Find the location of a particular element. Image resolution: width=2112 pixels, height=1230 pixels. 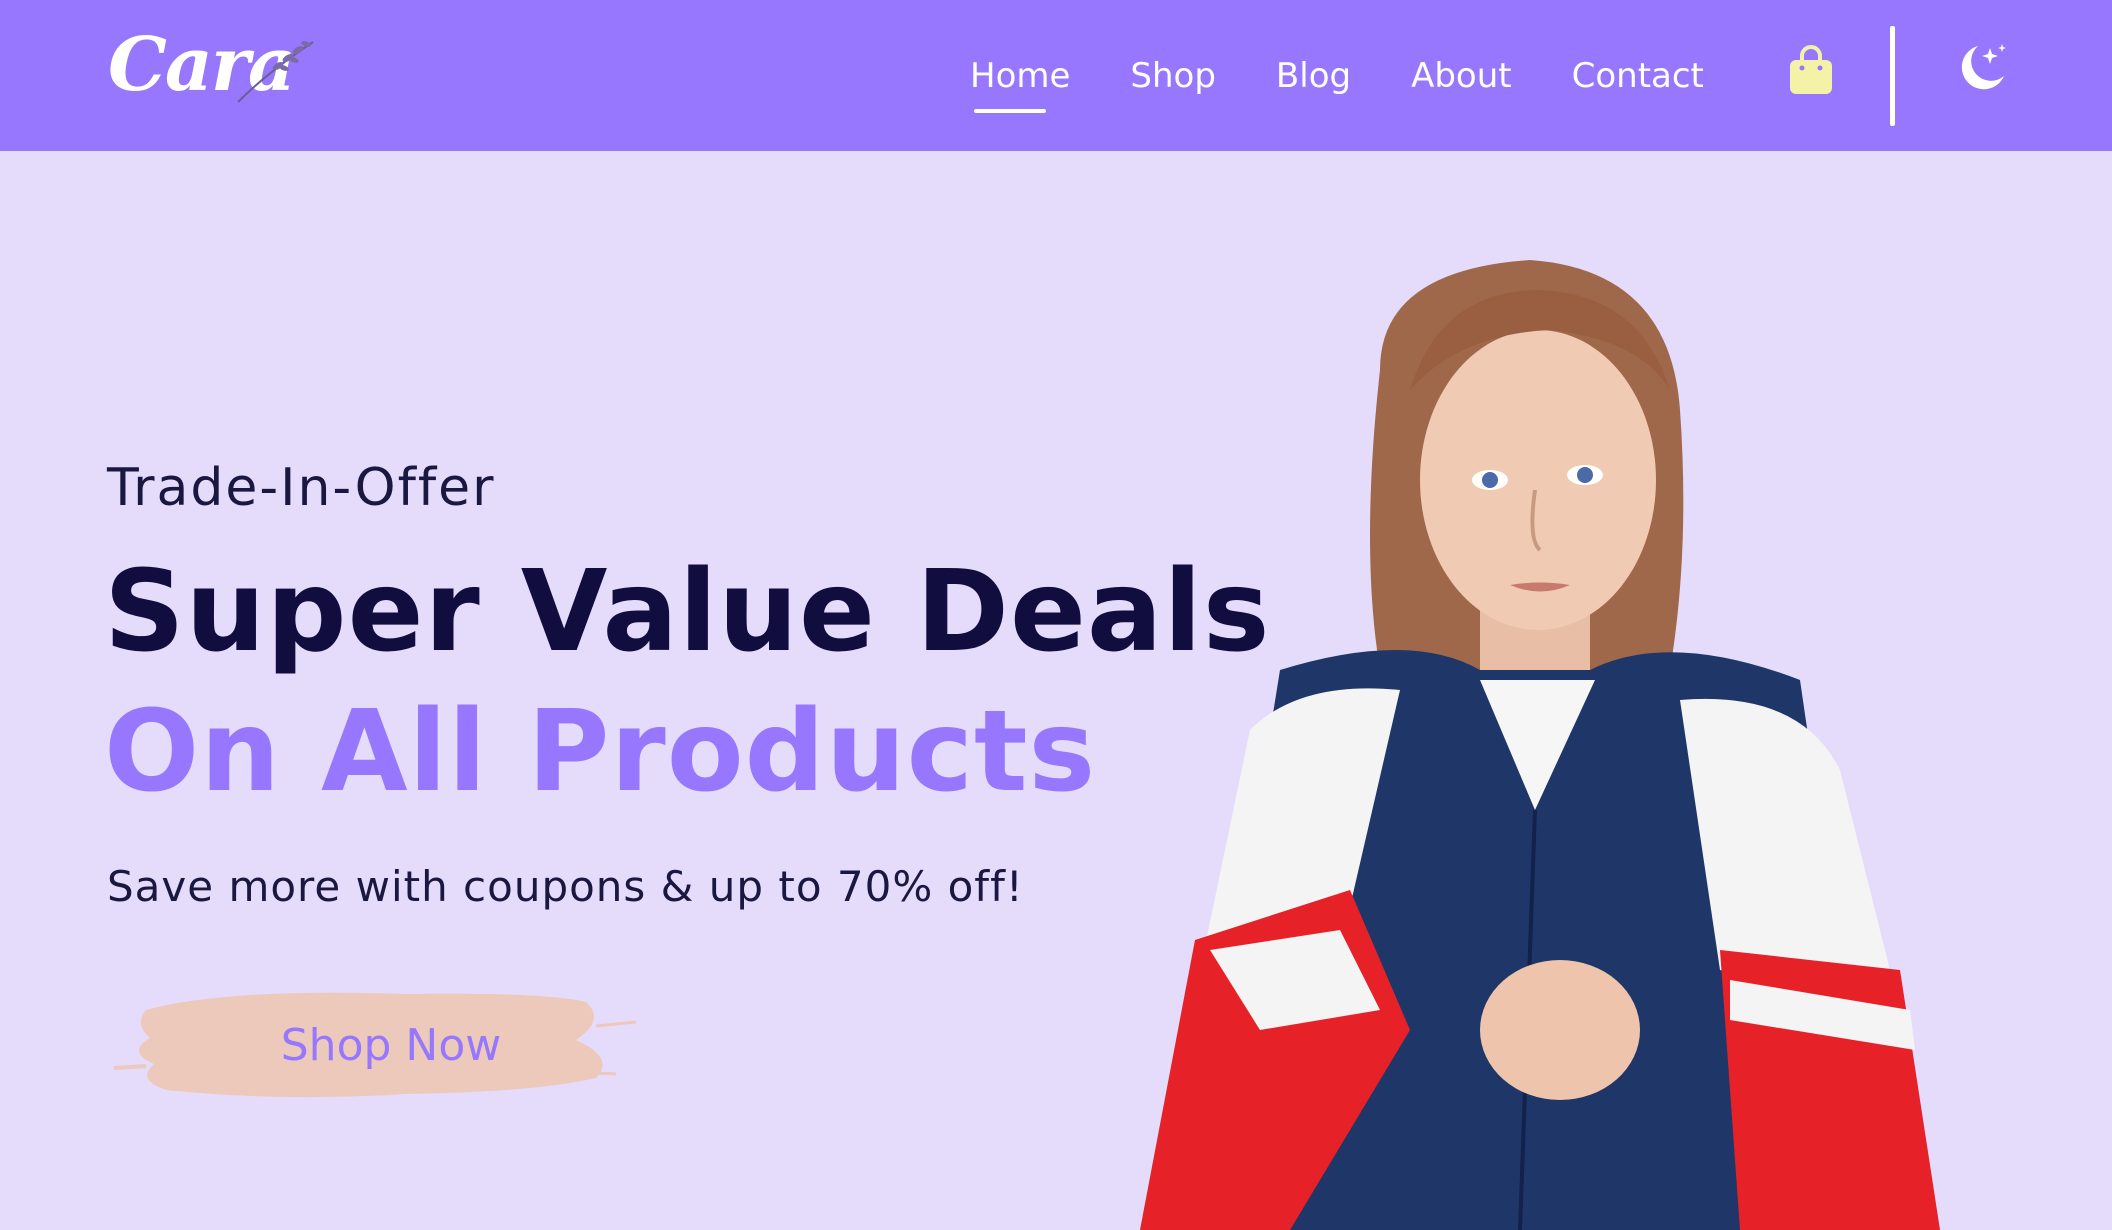

site-header: Cara Home Shop Blog About Contact is located at coordinates (1056, 75).